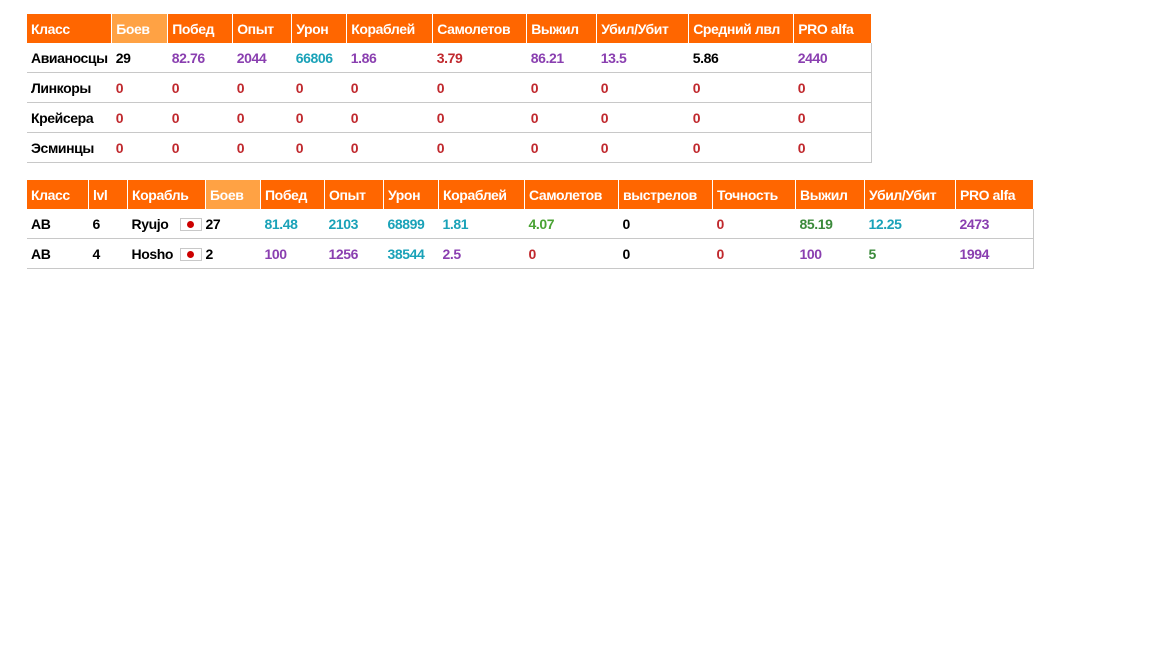 Image resolution: width=1152 pixels, height=648 pixels. Describe the element at coordinates (108, 224) in the screenshot. I see `level-cell: 6` at that location.